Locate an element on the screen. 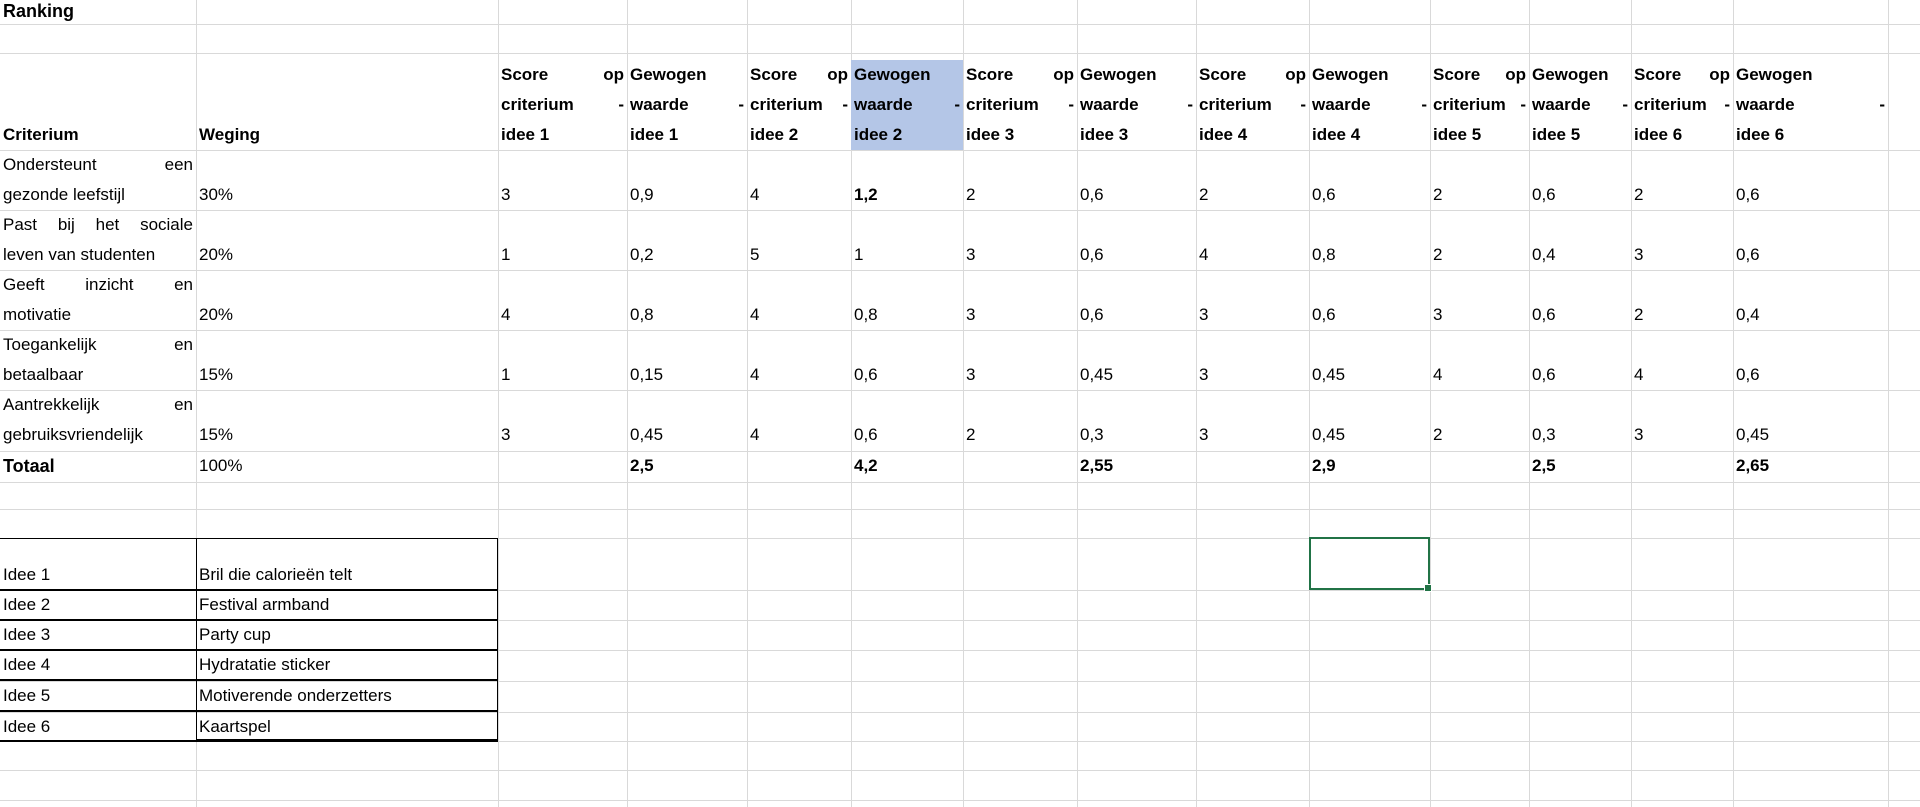 The image size is (1920, 807). selected-cell is located at coordinates (1370, 564).